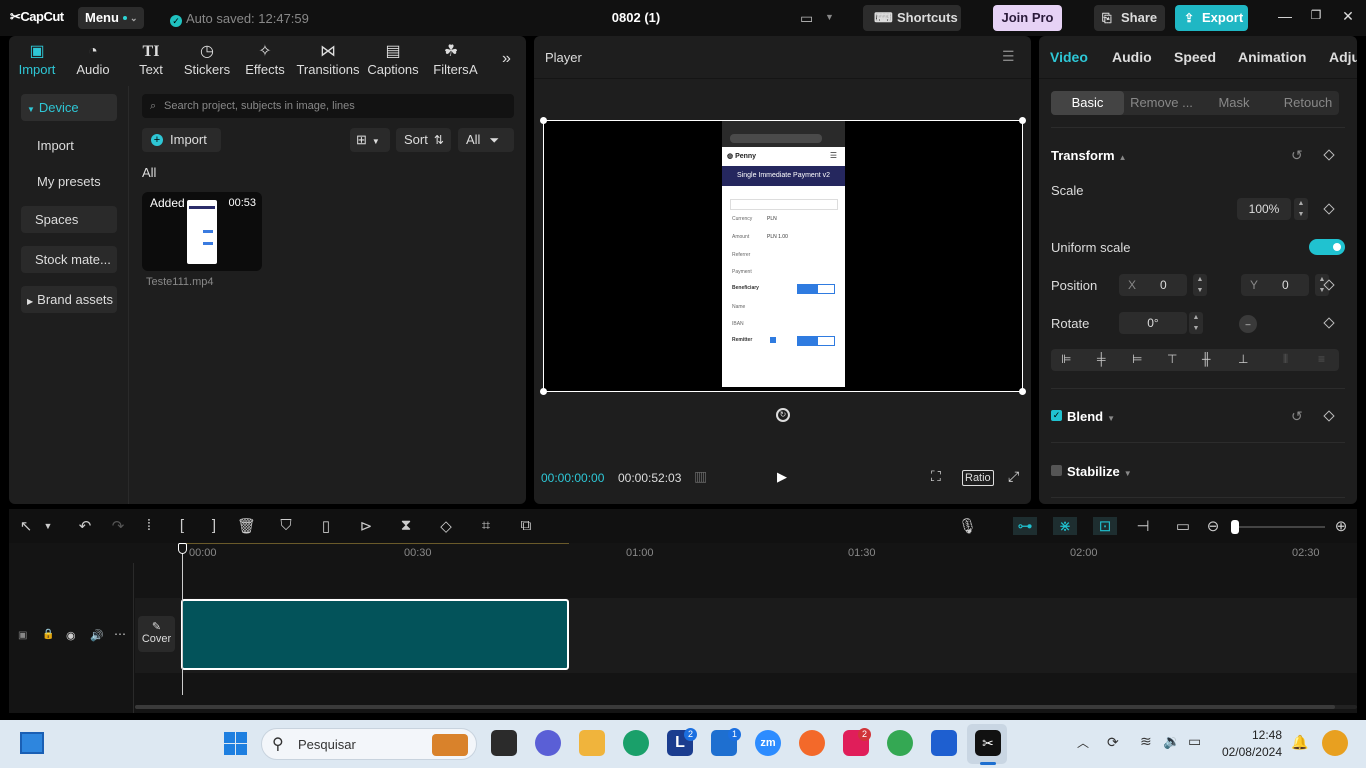  What do you see at coordinates (1056, 470) in the screenshot?
I see `stabilize-checkbox` at bounding box center [1056, 470].